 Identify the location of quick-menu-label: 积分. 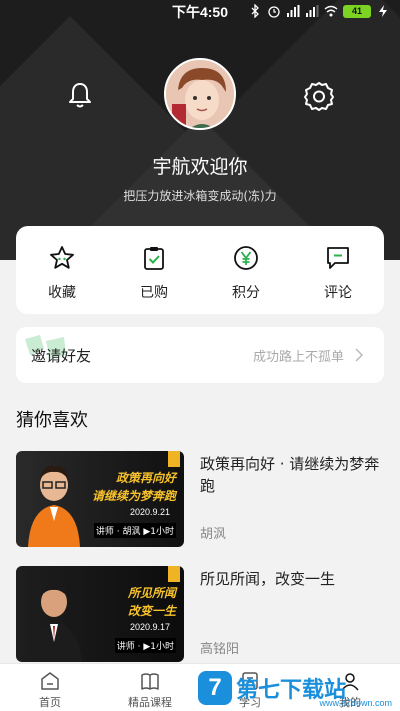
(246, 293).